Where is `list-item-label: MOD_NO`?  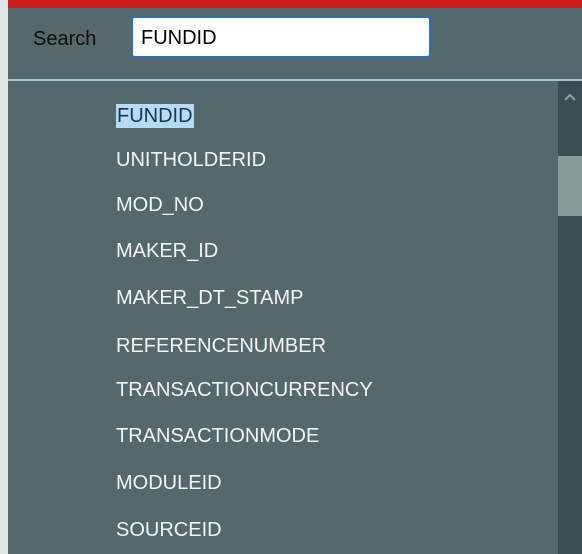
list-item-label: MOD_NO is located at coordinates (160, 205).